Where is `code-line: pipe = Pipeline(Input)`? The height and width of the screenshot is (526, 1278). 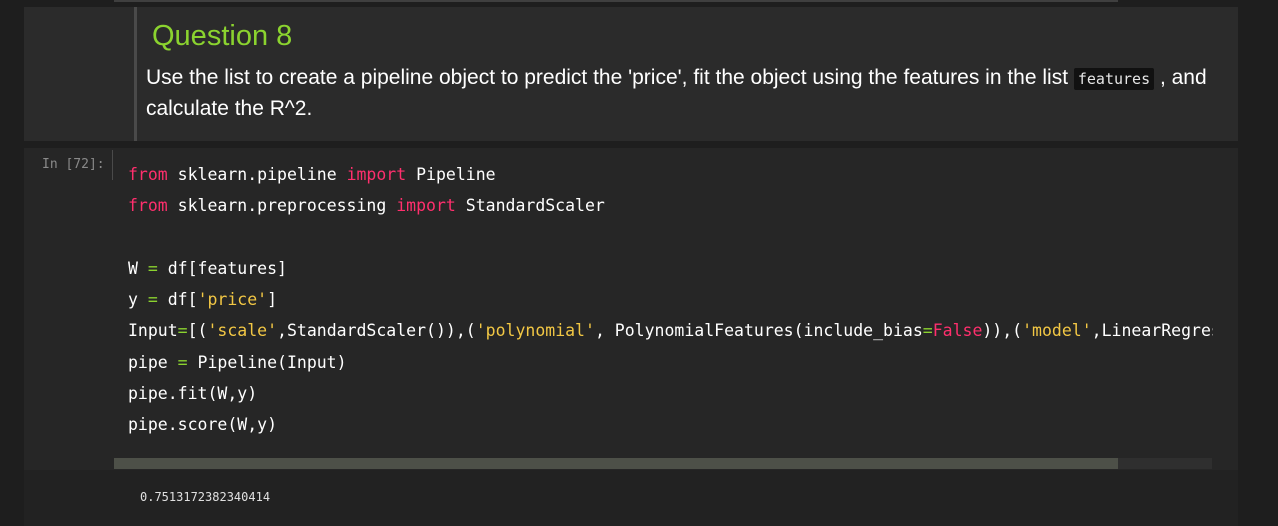
code-line: pipe = Pipeline(Input) is located at coordinates (670, 362).